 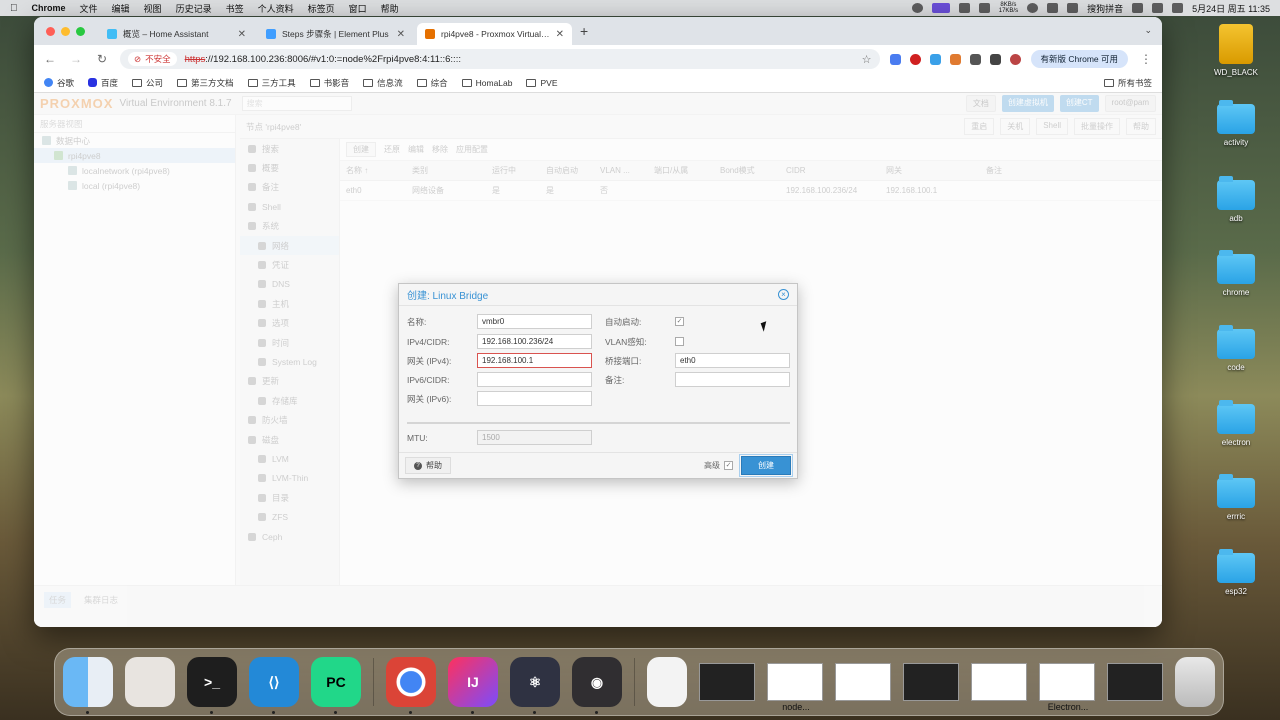 What do you see at coordinates (432, 83) in the screenshot?
I see `bookmark-folder: 综合` at bounding box center [432, 83].